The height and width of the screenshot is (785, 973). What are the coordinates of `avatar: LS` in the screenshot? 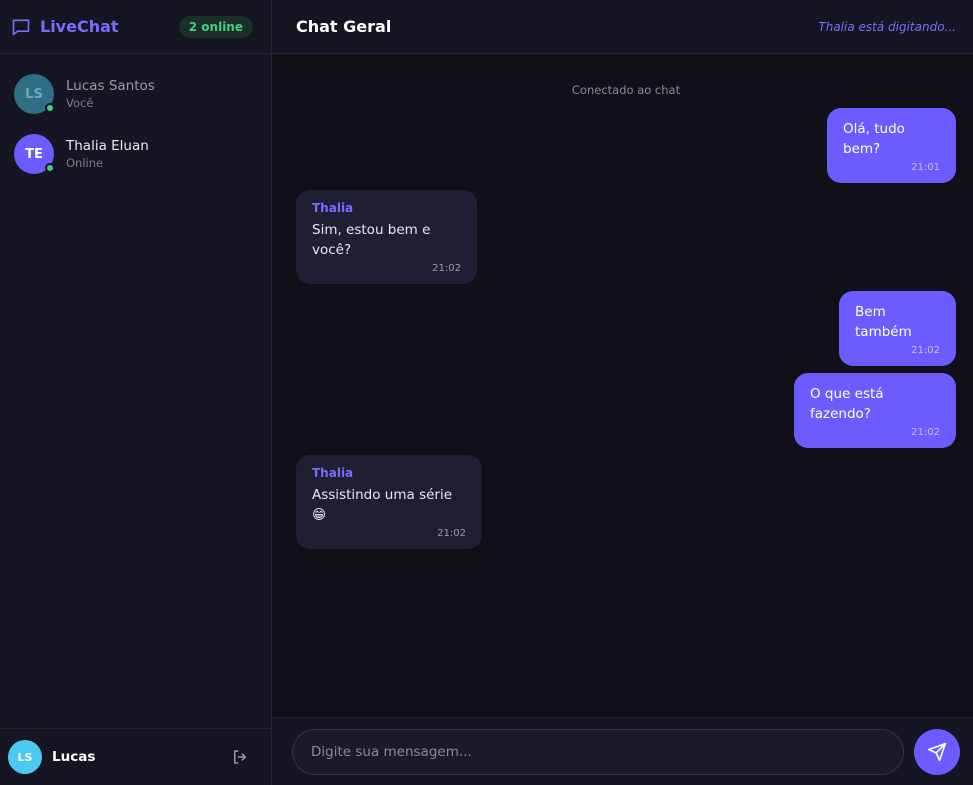 It's located at (34, 94).